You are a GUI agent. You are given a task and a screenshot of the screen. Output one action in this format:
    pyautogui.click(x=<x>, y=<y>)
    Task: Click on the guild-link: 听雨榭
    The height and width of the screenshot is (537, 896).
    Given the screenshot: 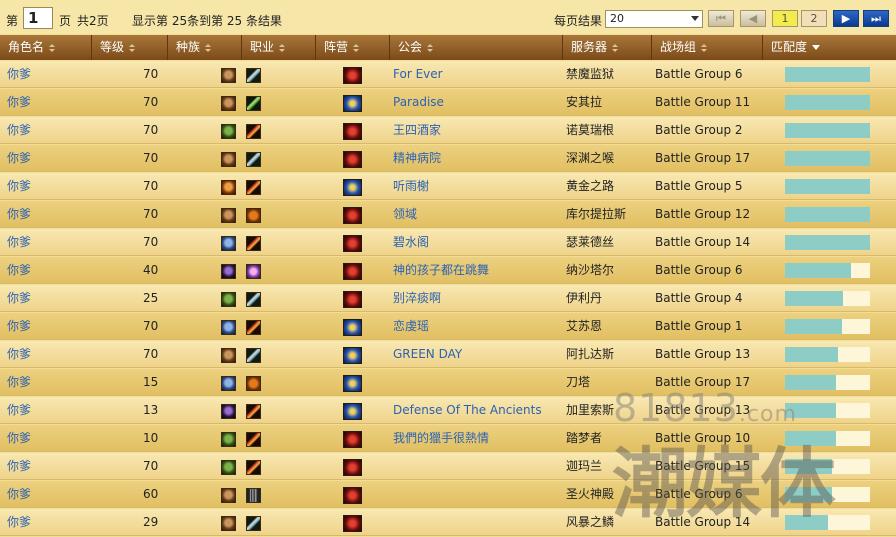 What is the action you would take?
    pyautogui.click(x=411, y=186)
    